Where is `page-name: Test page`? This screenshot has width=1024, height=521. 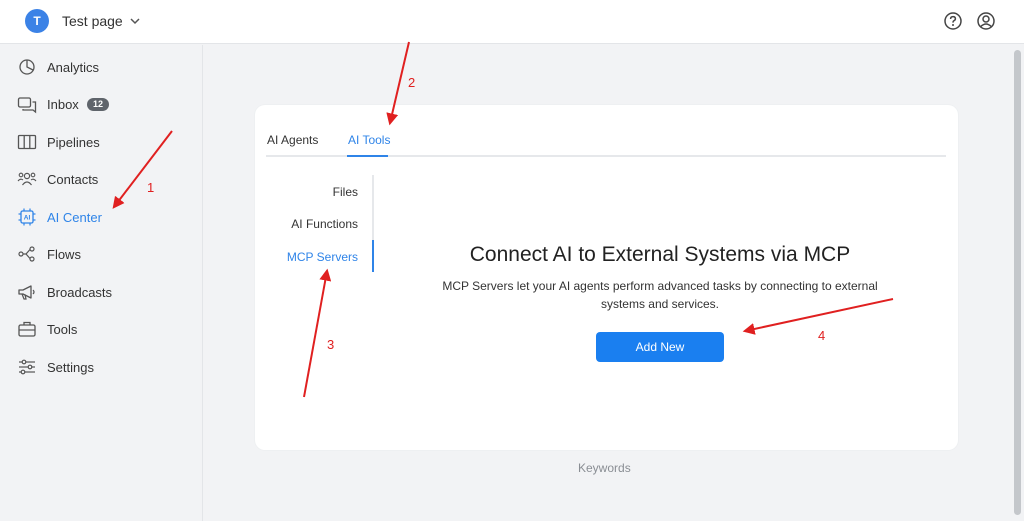
page-name: Test page is located at coordinates (92, 21).